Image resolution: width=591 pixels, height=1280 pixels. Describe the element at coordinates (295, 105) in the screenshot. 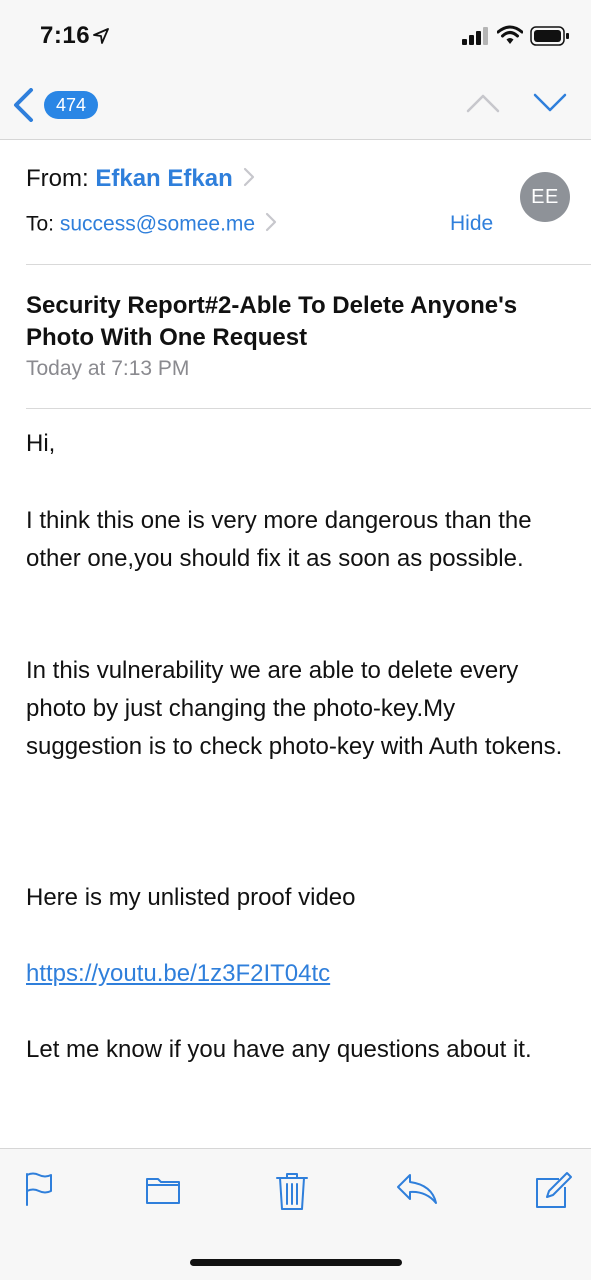

I see `nav-bar: 474` at that location.